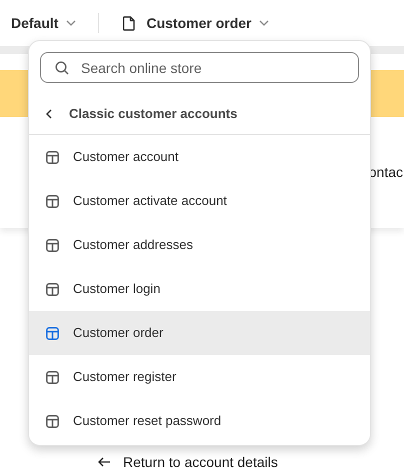 The height and width of the screenshot is (470, 404). What do you see at coordinates (199, 289) in the screenshot?
I see `template-item: Customer login` at bounding box center [199, 289].